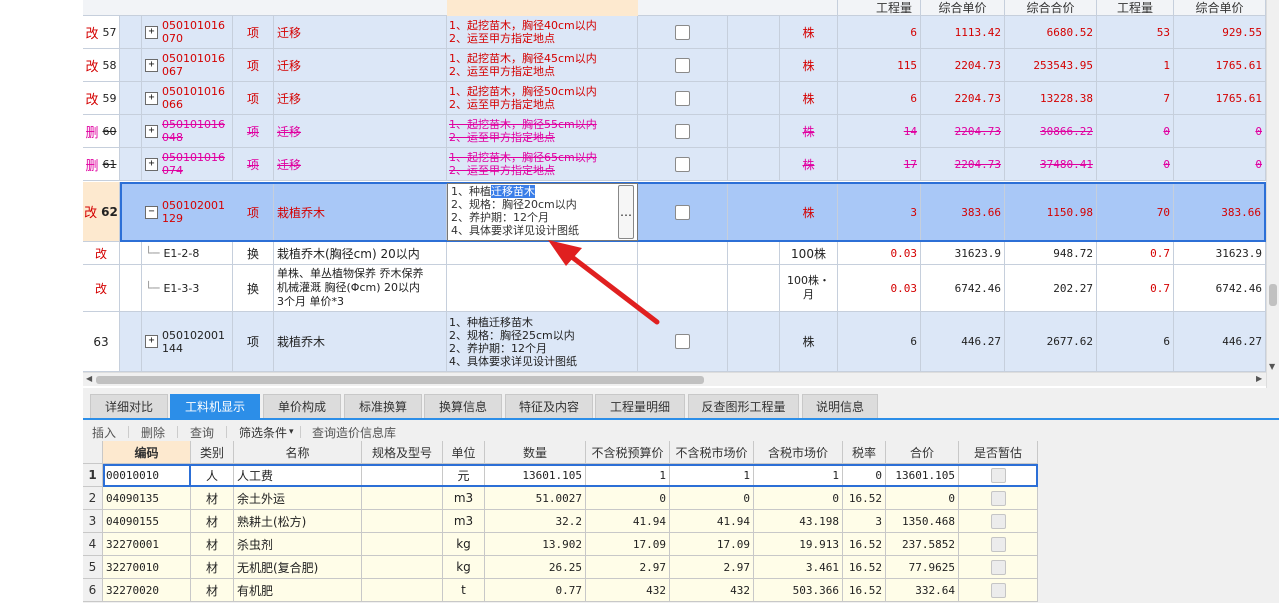 The width and height of the screenshot is (1279, 603). What do you see at coordinates (187, 98) in the screenshot?
I see `row-code-cell: +050101016066` at bounding box center [187, 98].